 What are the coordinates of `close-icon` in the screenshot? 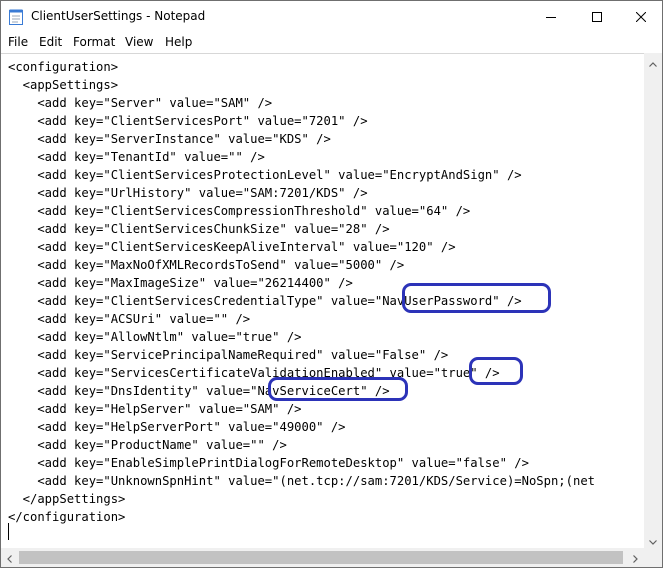 It's located at (641, 16).